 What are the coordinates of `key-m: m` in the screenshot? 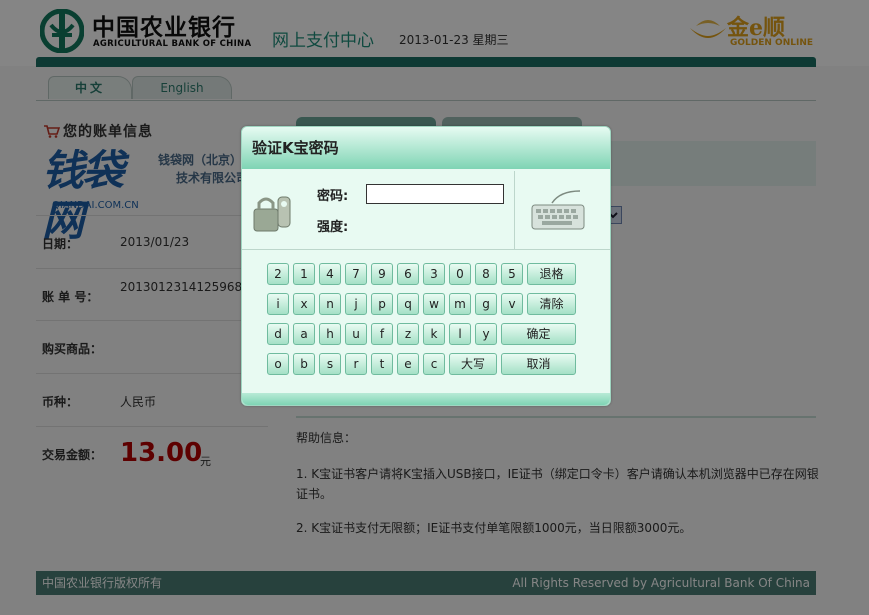 It's located at (460, 304).